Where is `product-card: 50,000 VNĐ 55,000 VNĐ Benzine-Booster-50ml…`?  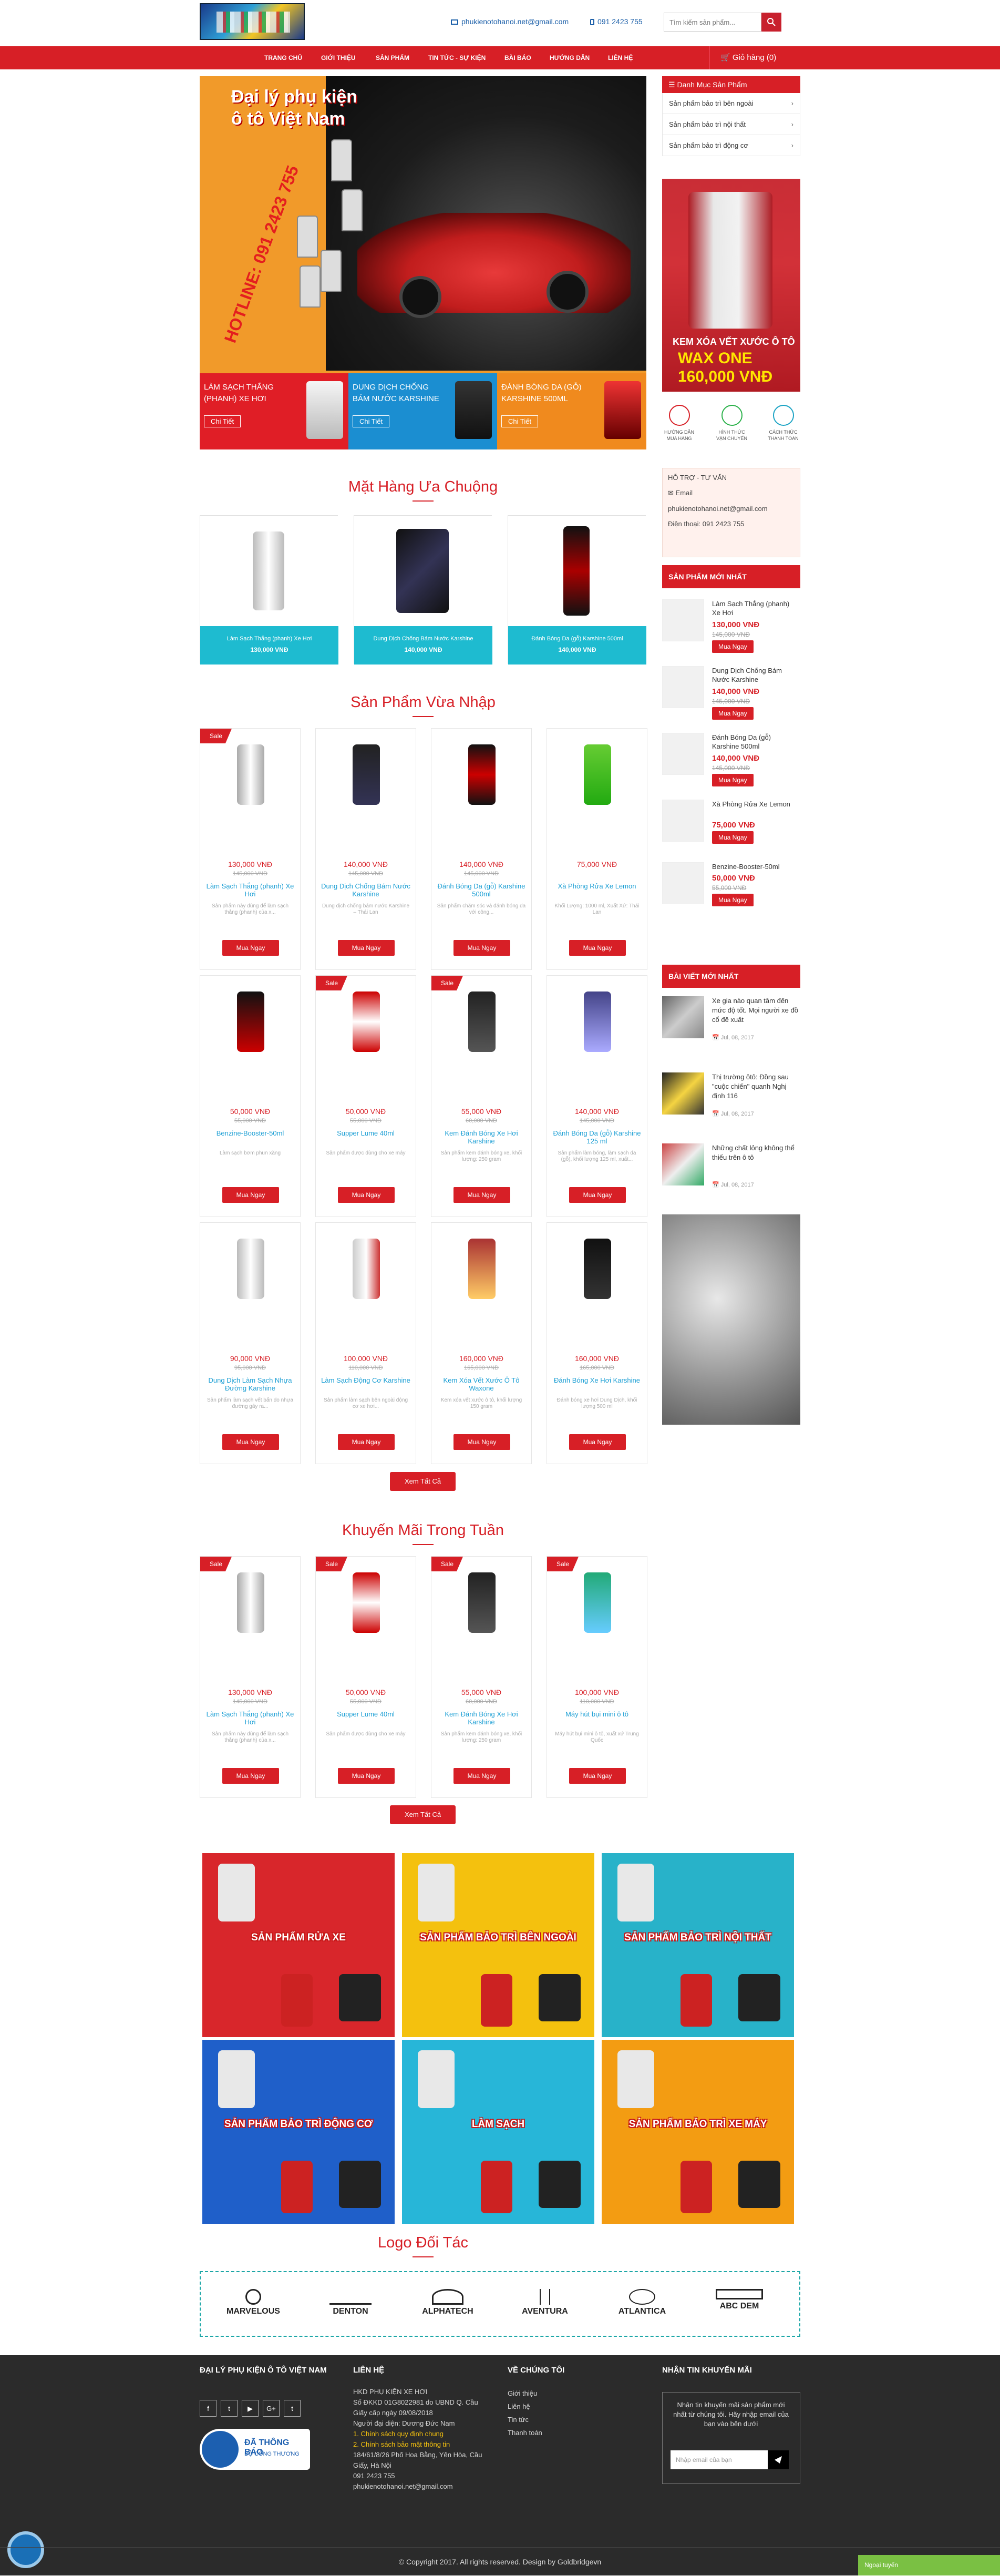 product-card: 50,000 VNĐ 55,000 VNĐ Benzine-Booster-50ml… is located at coordinates (251, 1096).